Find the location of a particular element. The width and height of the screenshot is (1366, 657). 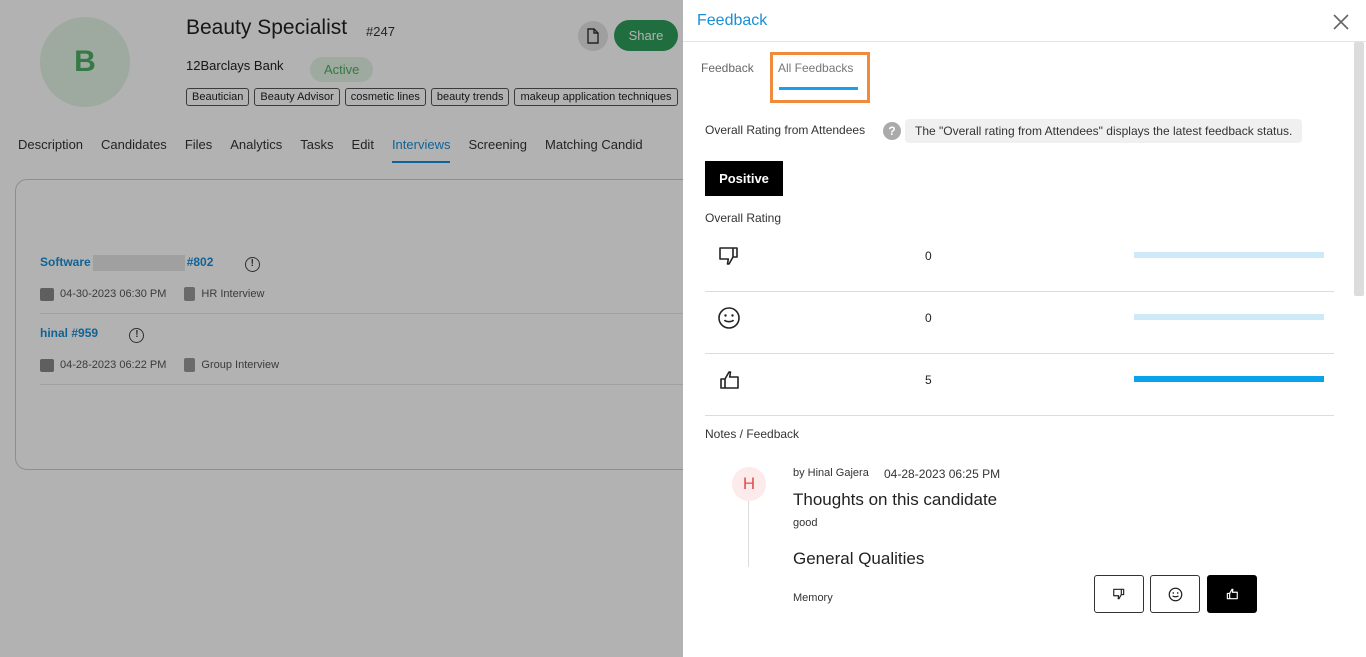

rating-row-positive: 5 is located at coordinates (1019, 385).